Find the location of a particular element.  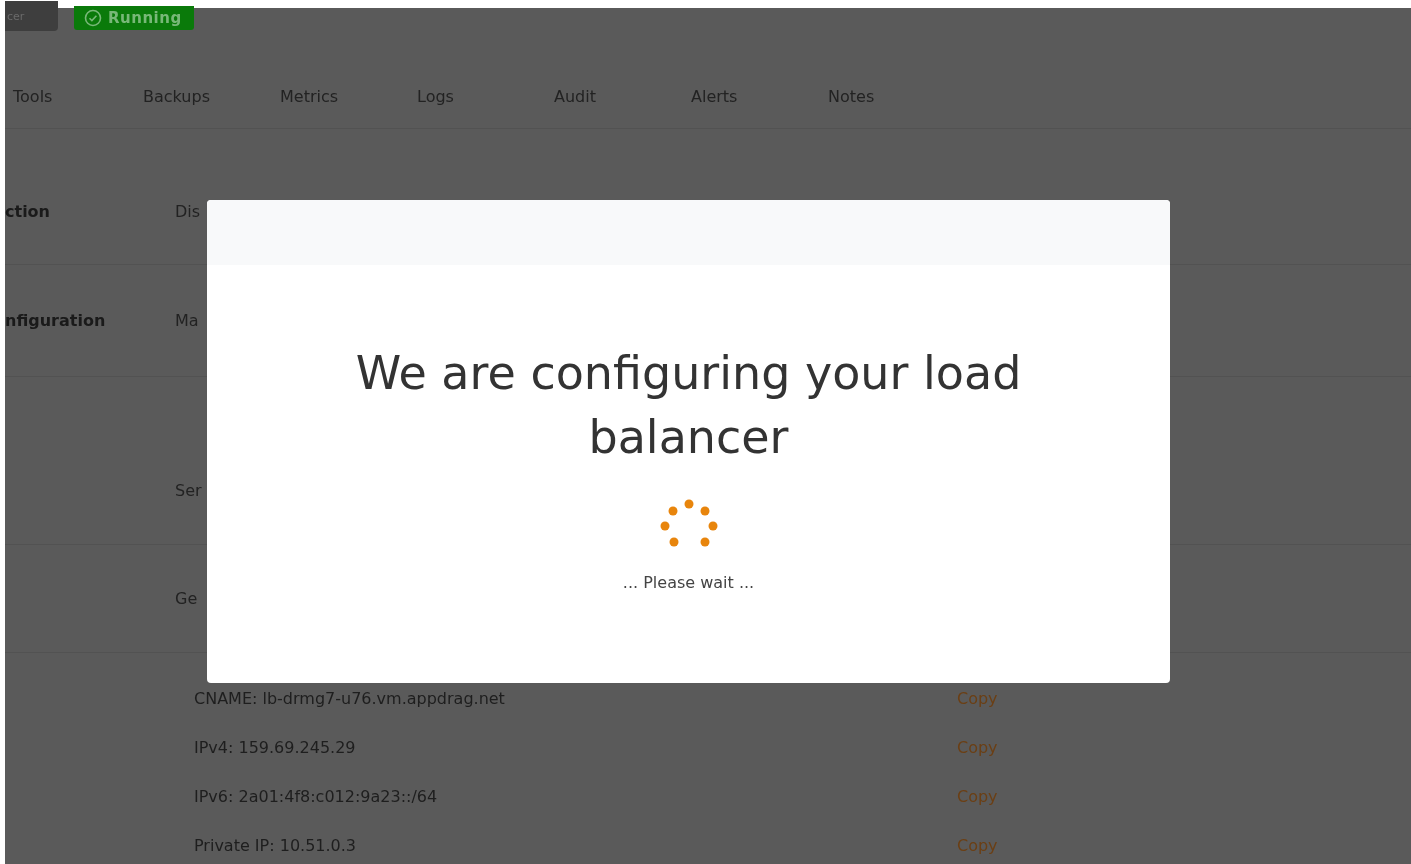

status-text: Running is located at coordinates (145, 18).